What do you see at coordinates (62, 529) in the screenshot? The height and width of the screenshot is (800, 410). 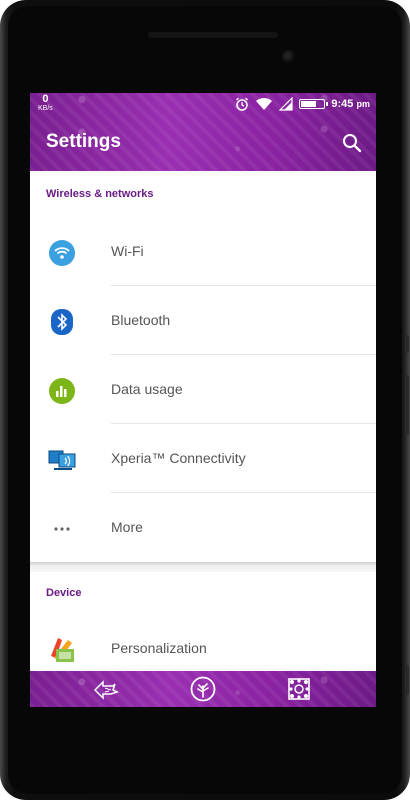 I see `more-dots-icon` at bounding box center [62, 529].